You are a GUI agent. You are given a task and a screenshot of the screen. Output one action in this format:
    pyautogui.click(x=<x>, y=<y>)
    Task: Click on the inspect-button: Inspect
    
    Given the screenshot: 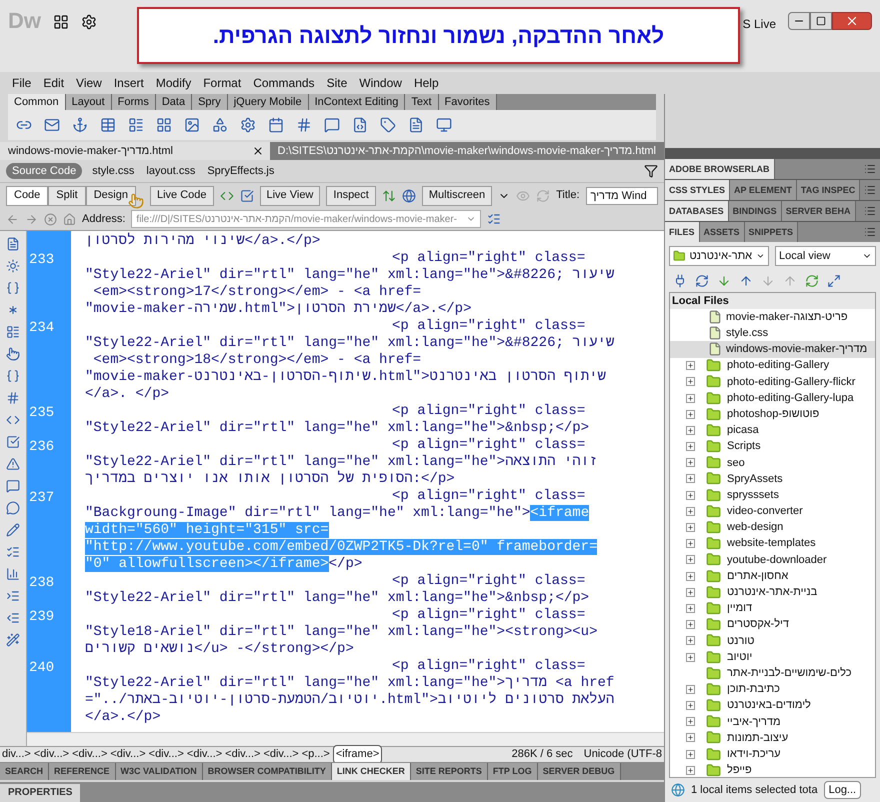 What is the action you would take?
    pyautogui.click(x=351, y=196)
    